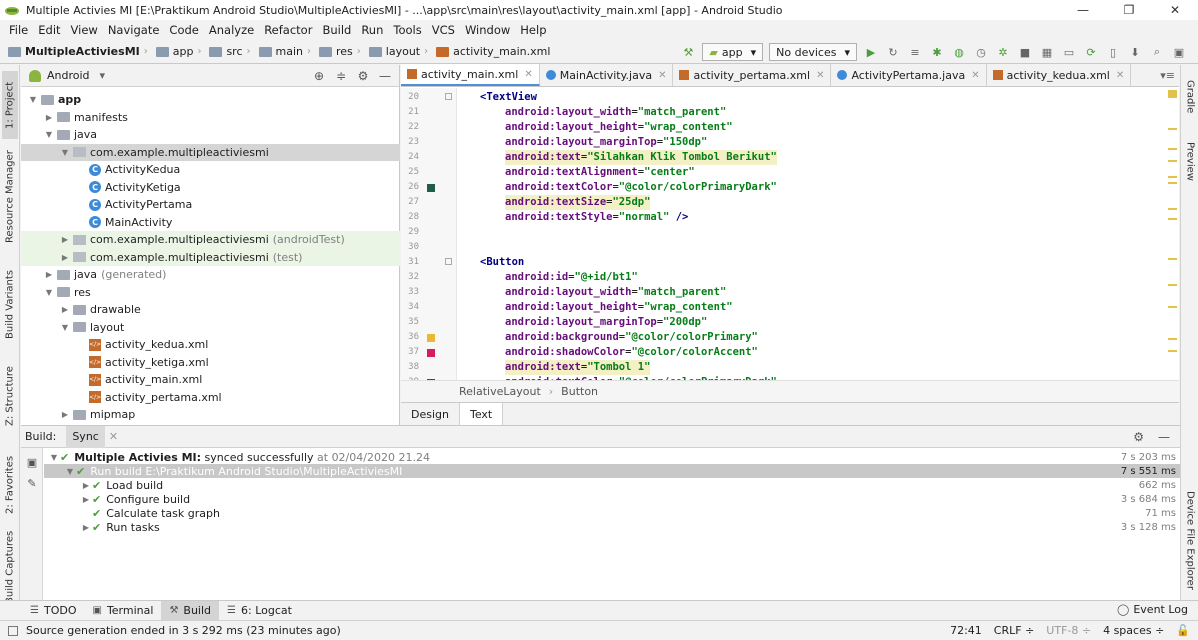 The width and height of the screenshot is (1198, 640). I want to click on event-log-button: ◯ Event Log, so click(1152, 609).